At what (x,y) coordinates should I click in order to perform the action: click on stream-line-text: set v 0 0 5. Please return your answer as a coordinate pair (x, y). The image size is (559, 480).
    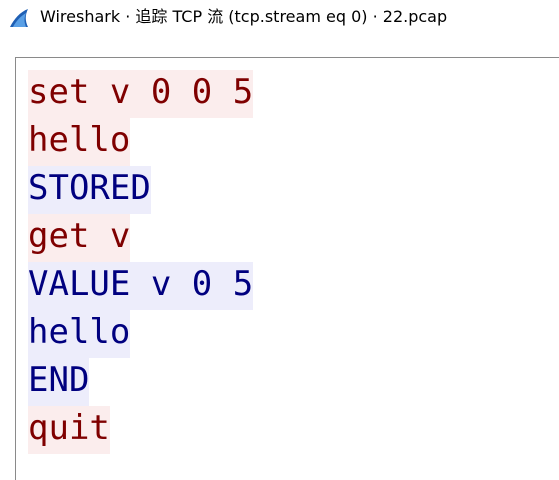
    Looking at the image, I should click on (141, 94).